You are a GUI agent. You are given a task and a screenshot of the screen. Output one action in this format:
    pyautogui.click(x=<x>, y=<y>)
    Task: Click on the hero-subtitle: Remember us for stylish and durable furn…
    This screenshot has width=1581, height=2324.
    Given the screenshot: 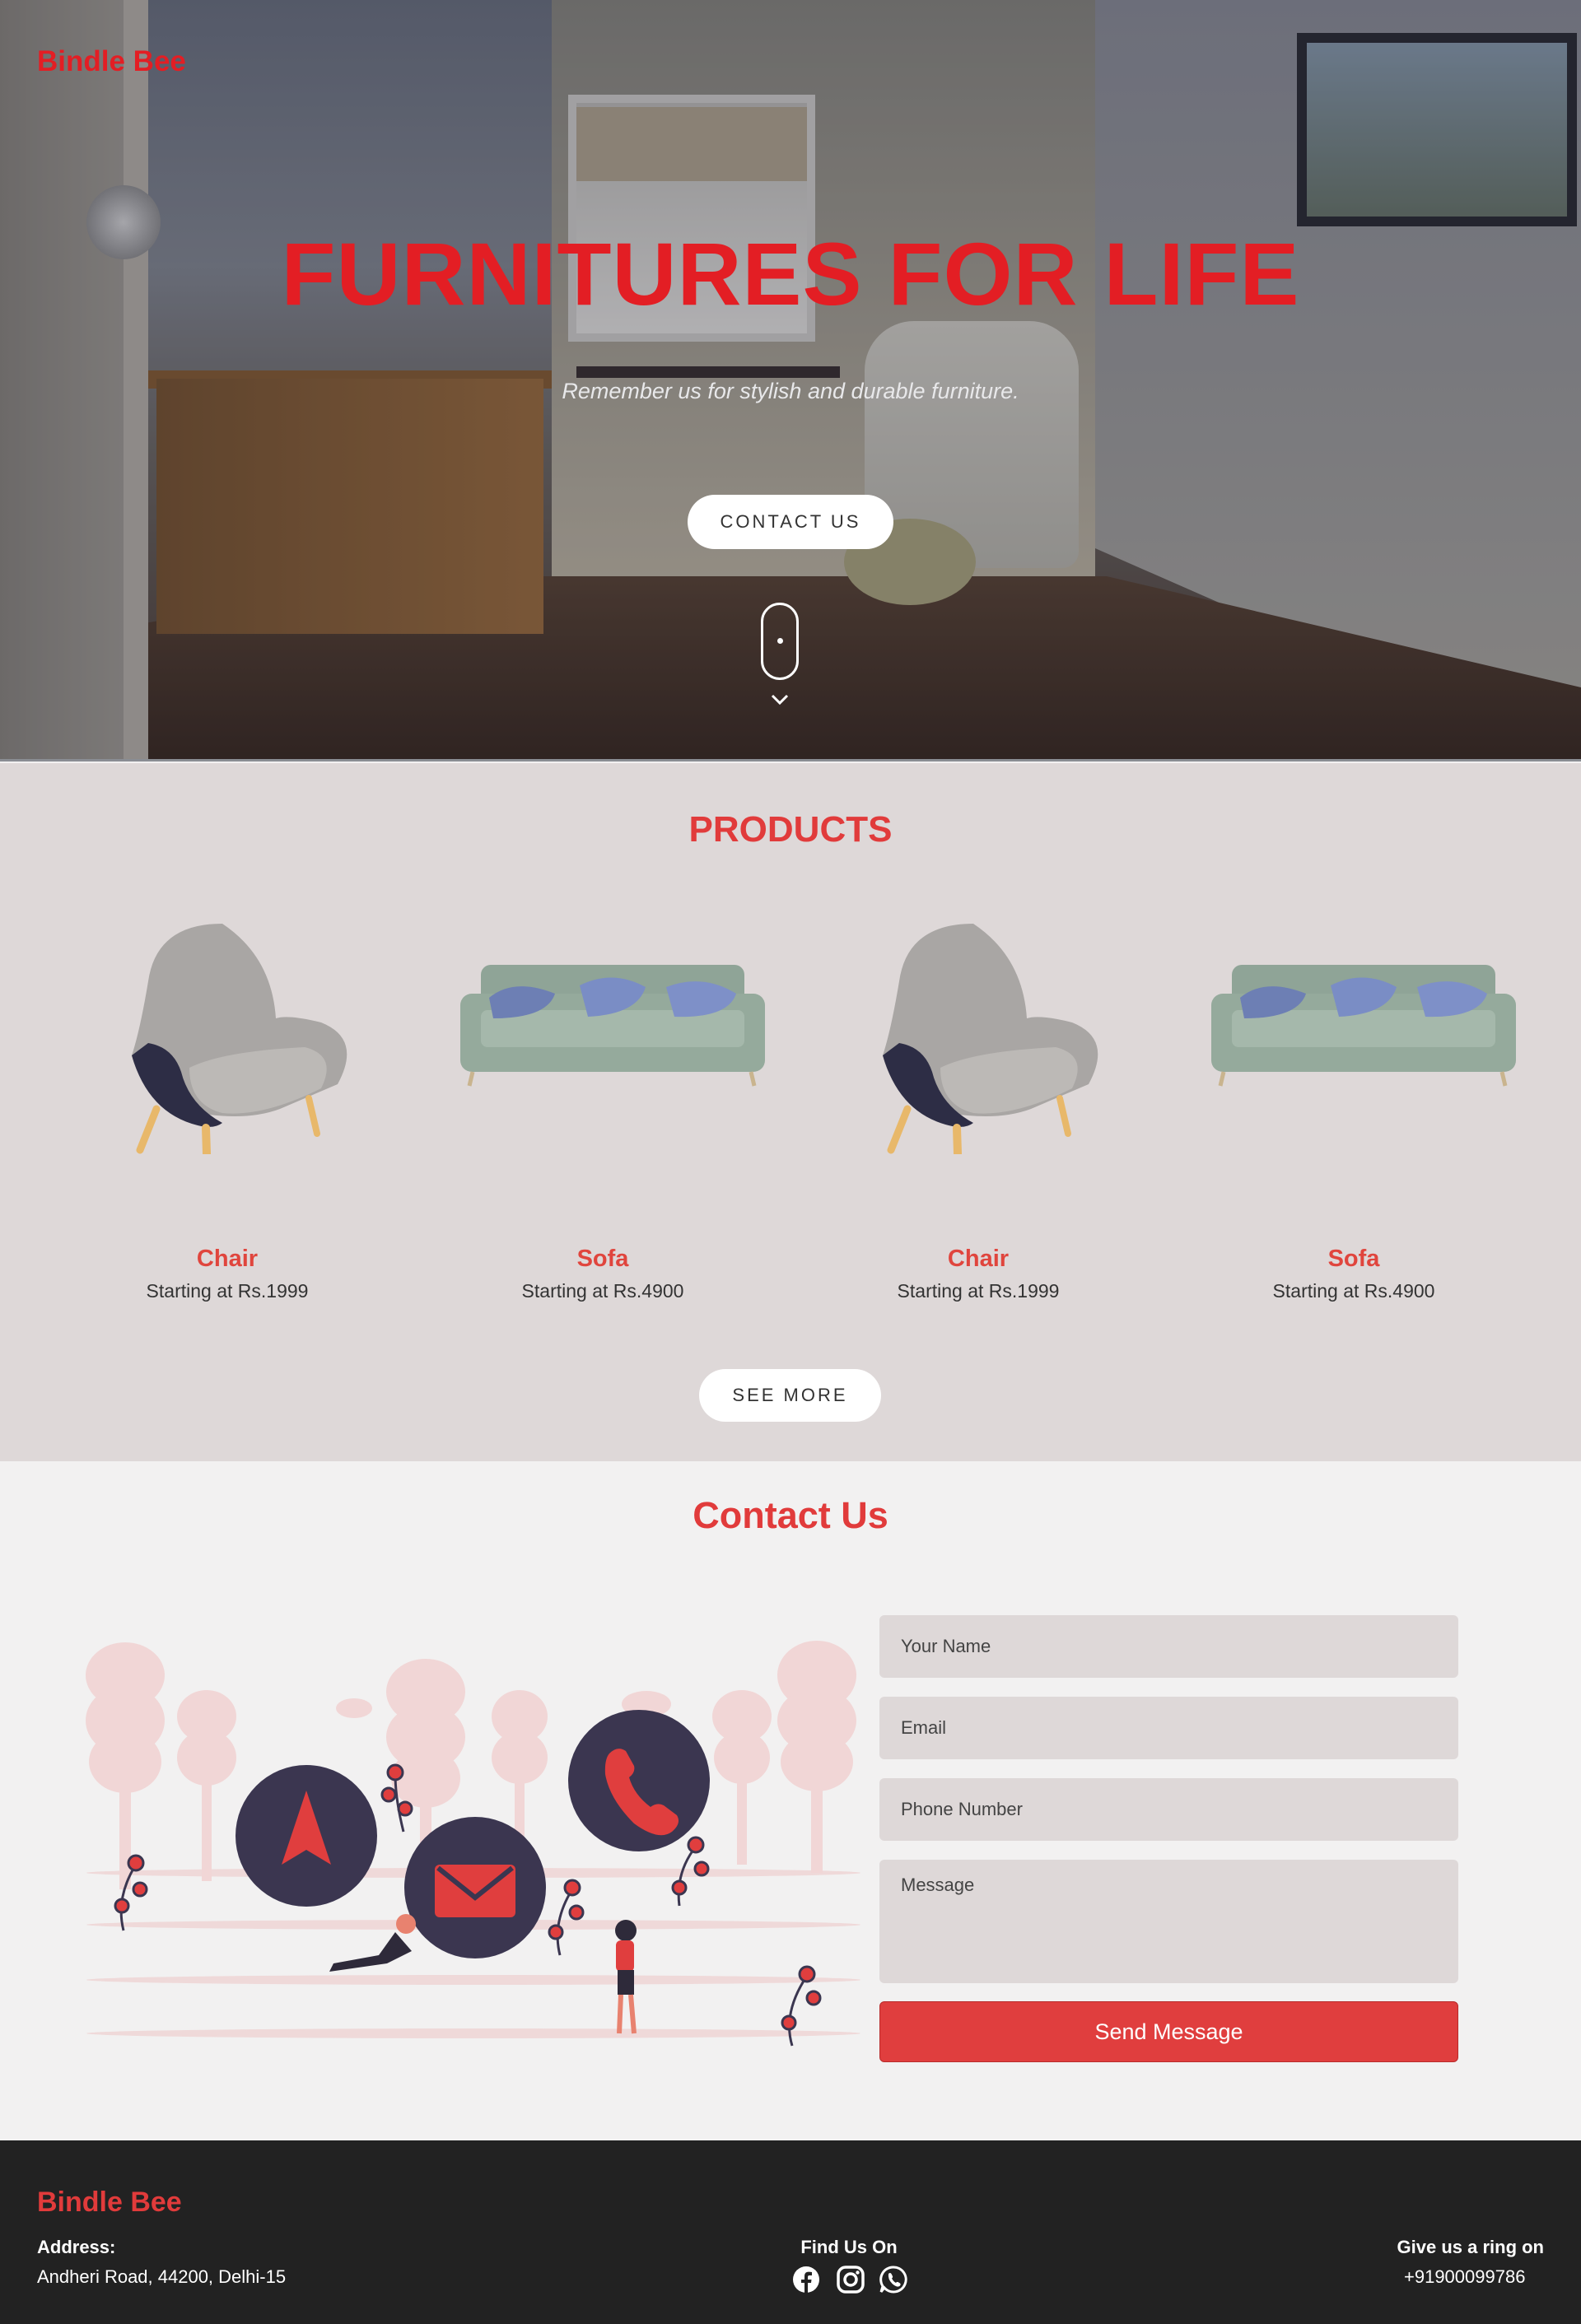 What is the action you would take?
    pyautogui.click(x=790, y=391)
    